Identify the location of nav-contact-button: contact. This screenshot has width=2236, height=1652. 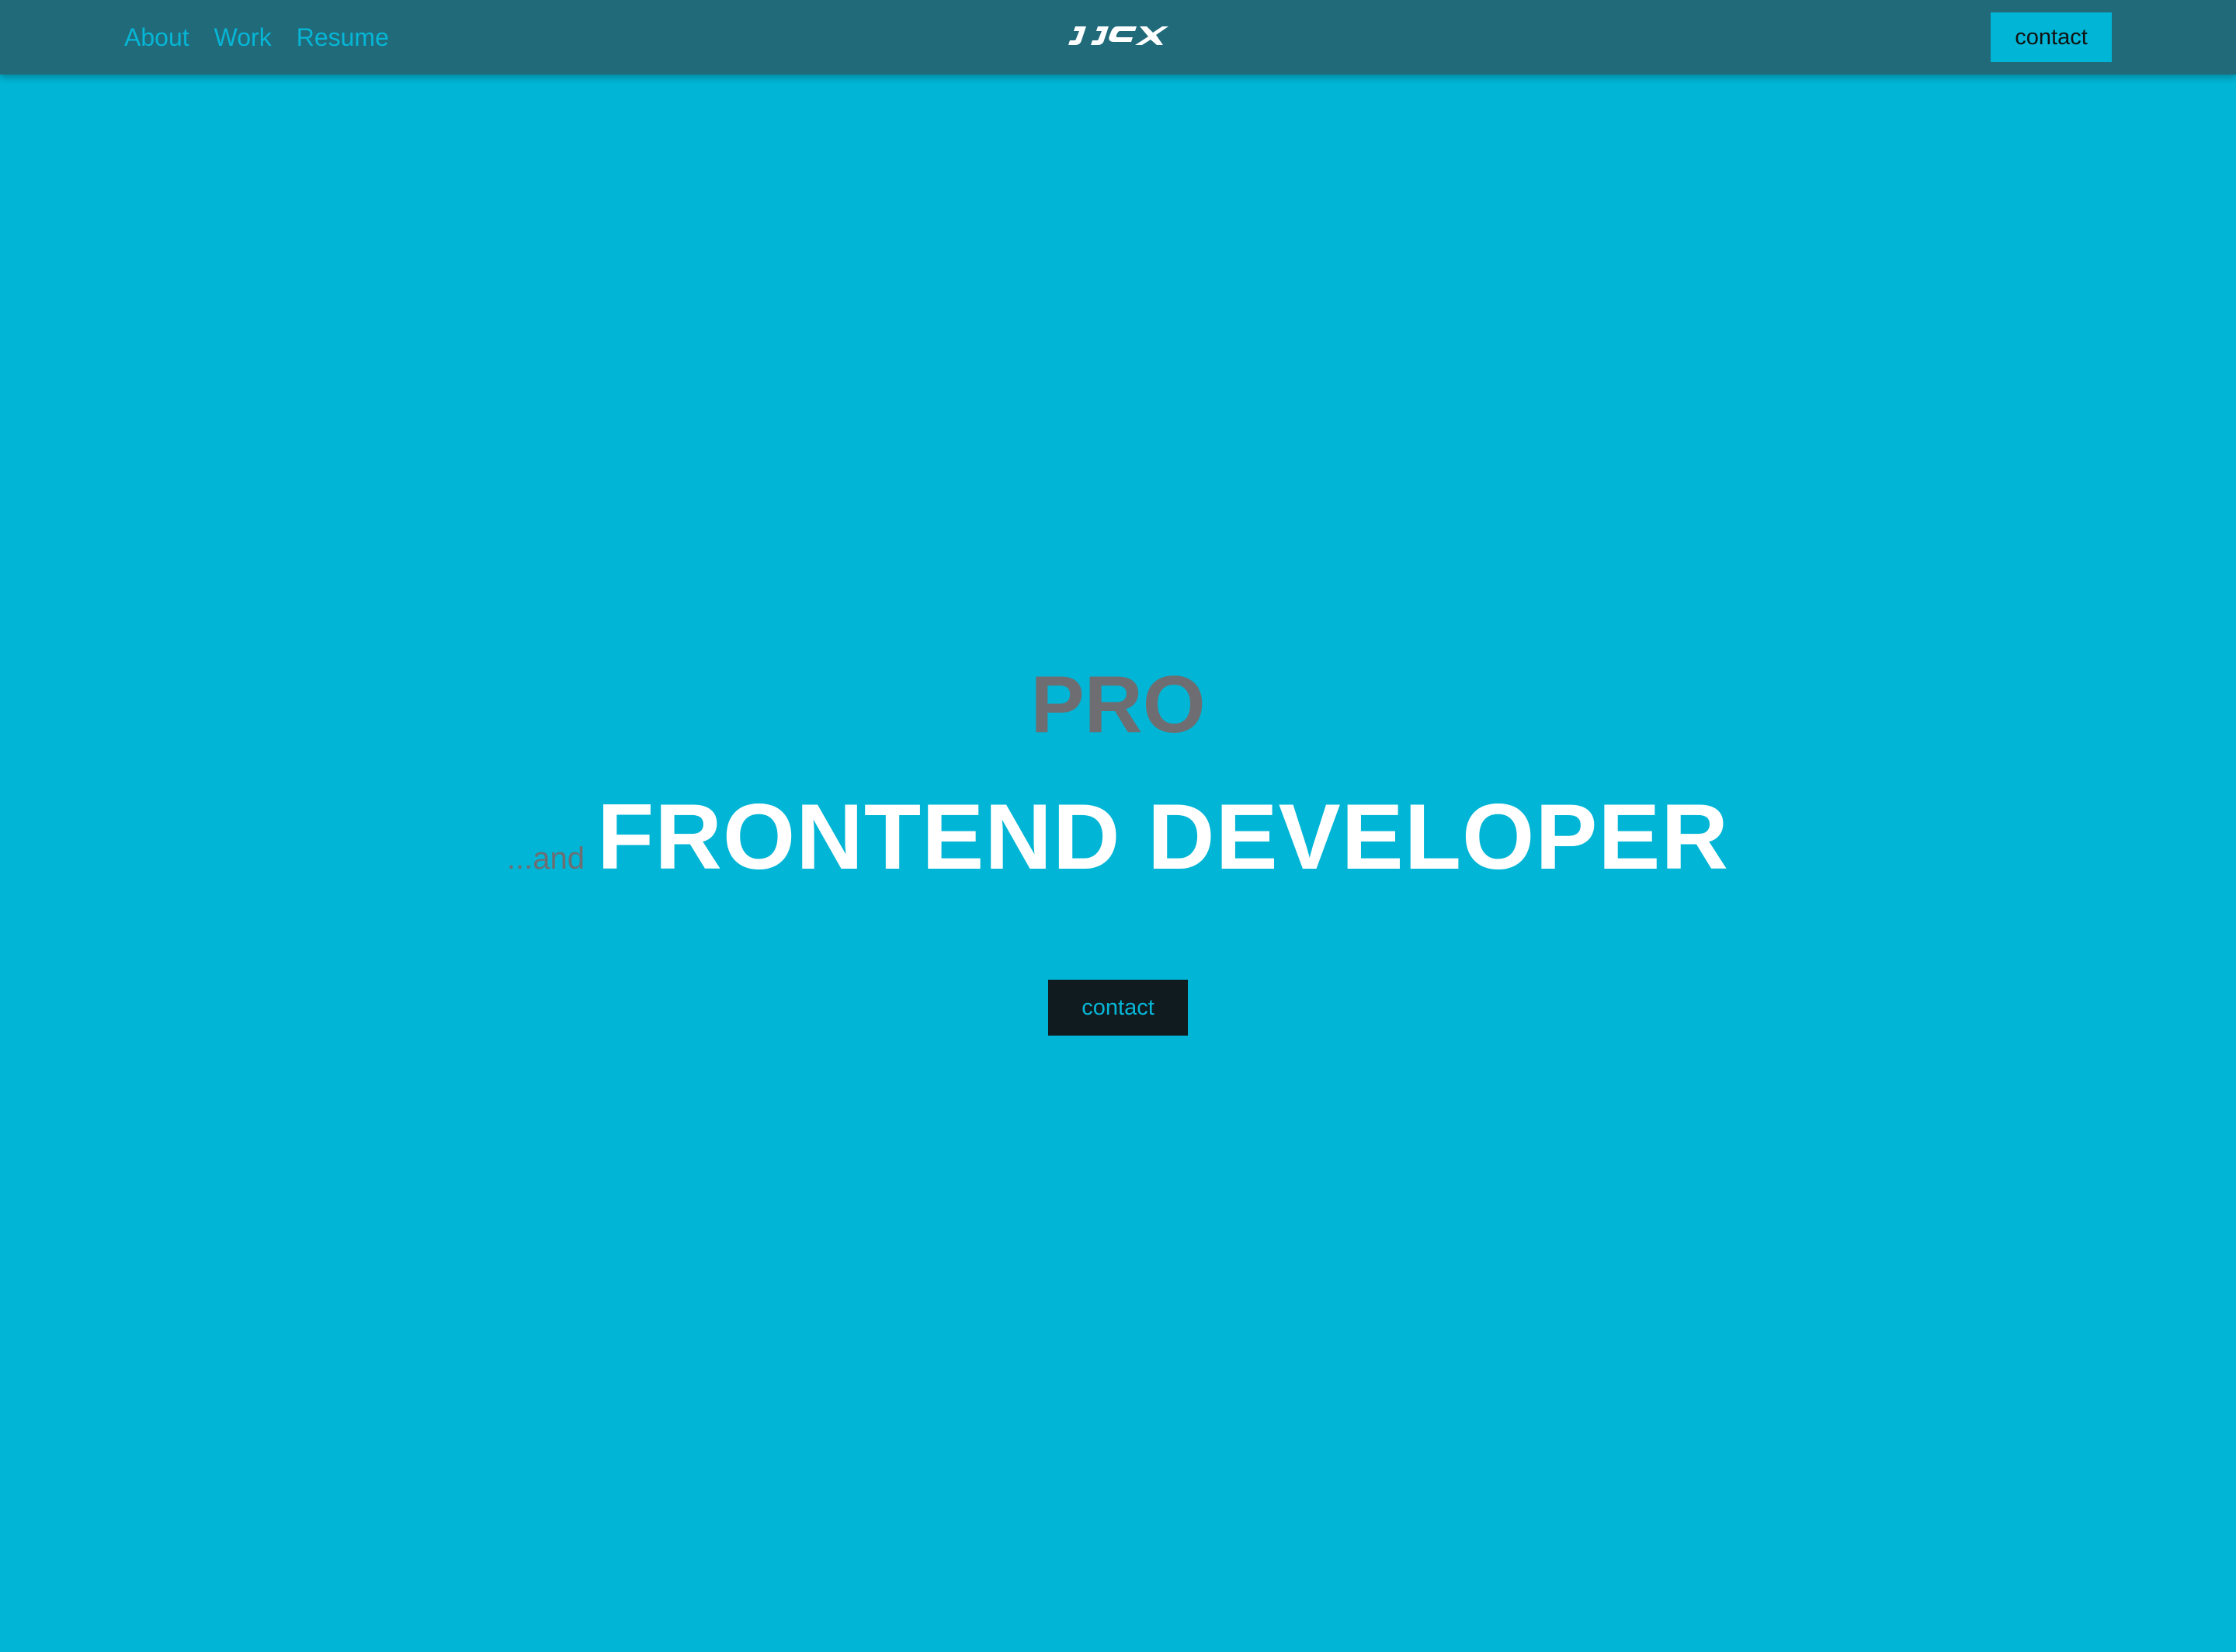
(2051, 37).